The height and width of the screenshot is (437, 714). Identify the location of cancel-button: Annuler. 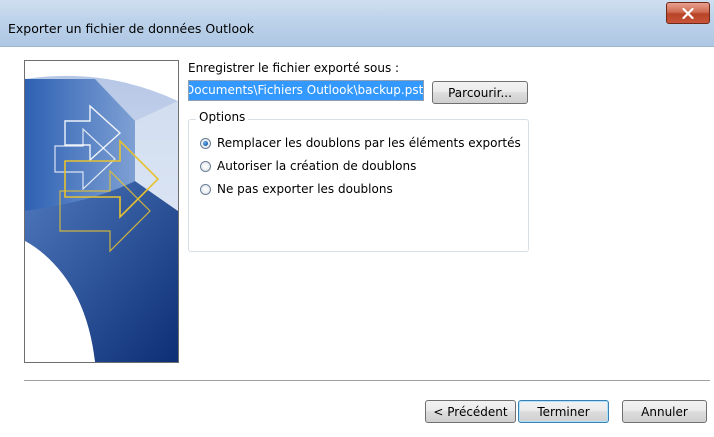
(664, 411).